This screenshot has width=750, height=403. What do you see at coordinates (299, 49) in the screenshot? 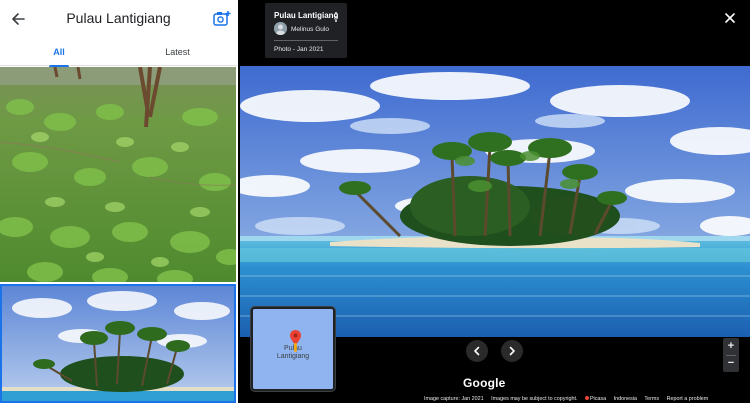
I see `photo-date: Photo - Jan 2021` at bounding box center [299, 49].